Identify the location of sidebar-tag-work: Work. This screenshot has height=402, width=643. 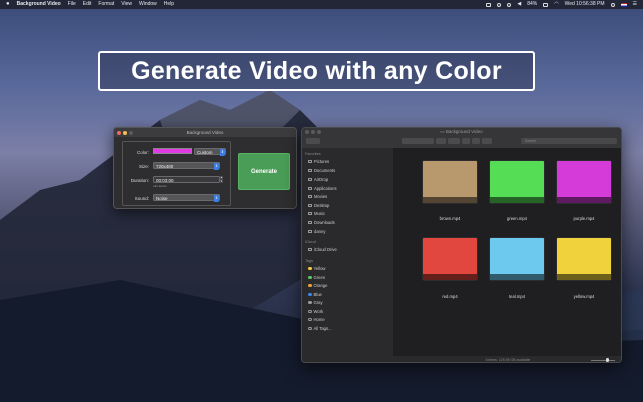
(315, 311).